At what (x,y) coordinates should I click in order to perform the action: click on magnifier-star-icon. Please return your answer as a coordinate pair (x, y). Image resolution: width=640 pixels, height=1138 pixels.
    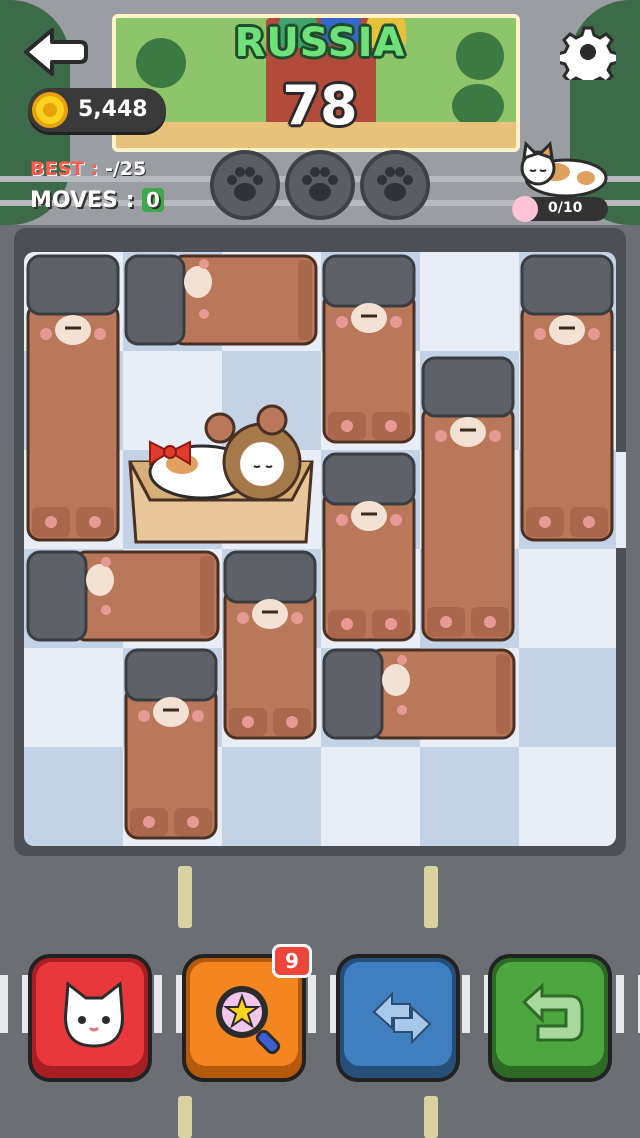
    Looking at the image, I should click on (248, 1020).